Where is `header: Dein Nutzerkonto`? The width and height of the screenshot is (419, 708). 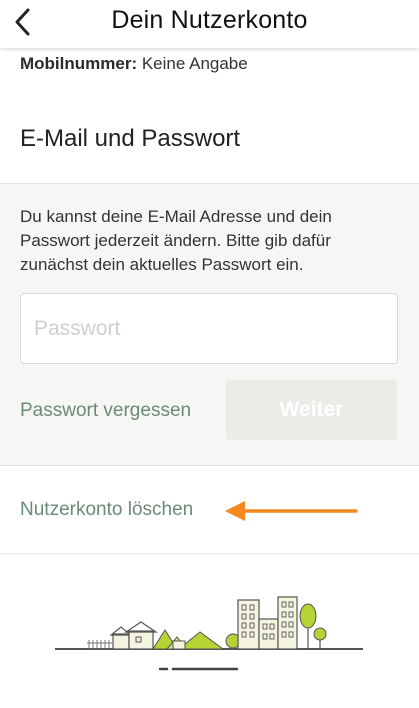
header: Dein Nutzerkonto is located at coordinates (209, 24).